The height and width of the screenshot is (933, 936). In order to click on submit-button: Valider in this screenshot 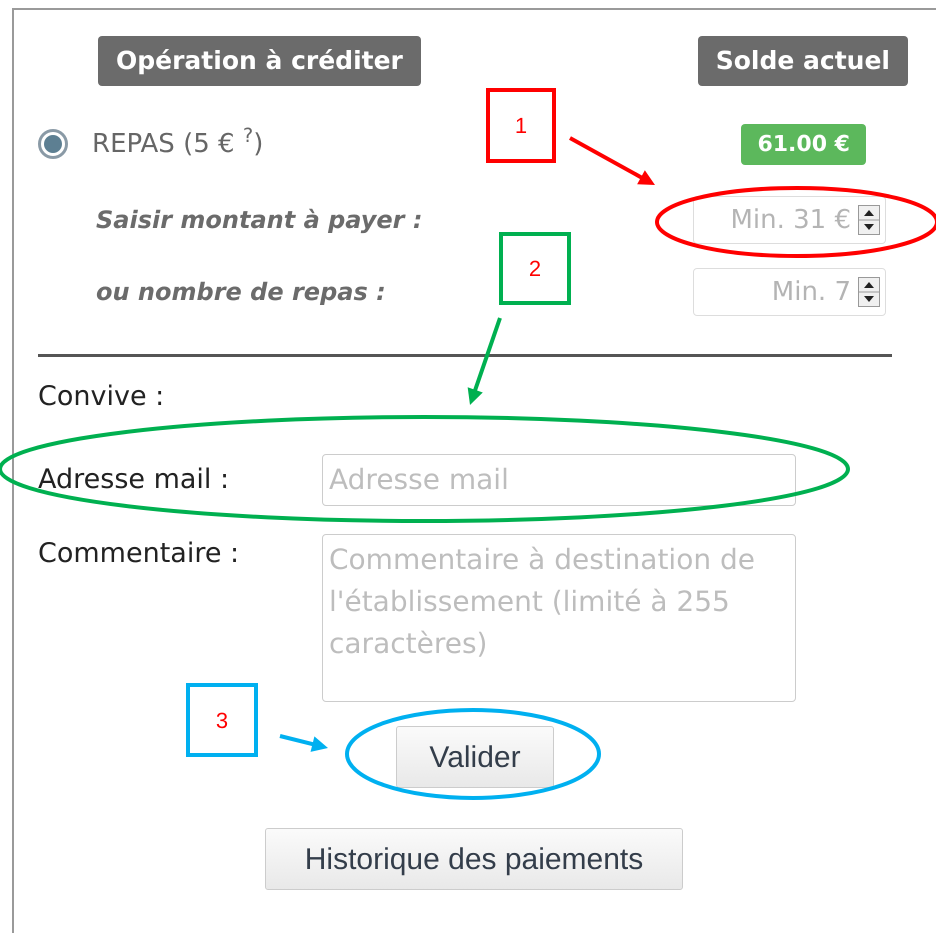, I will do `click(475, 757)`.